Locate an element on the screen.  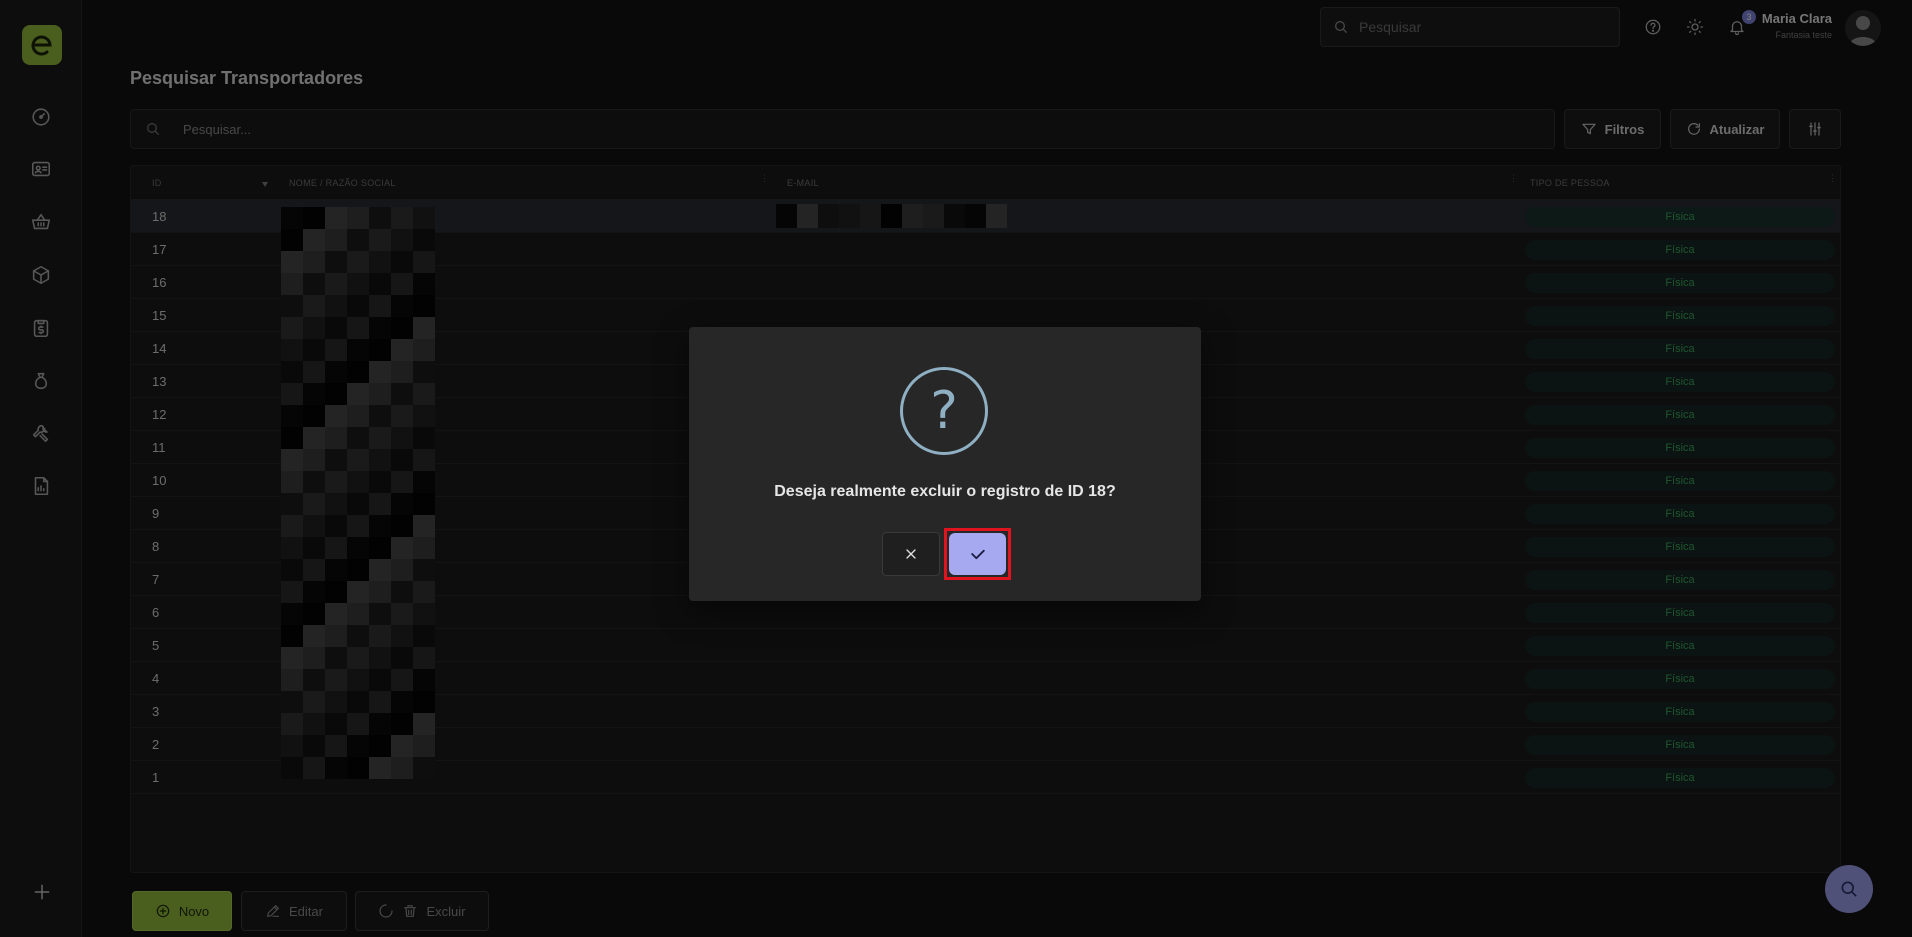
close-icon is located at coordinates (911, 554).